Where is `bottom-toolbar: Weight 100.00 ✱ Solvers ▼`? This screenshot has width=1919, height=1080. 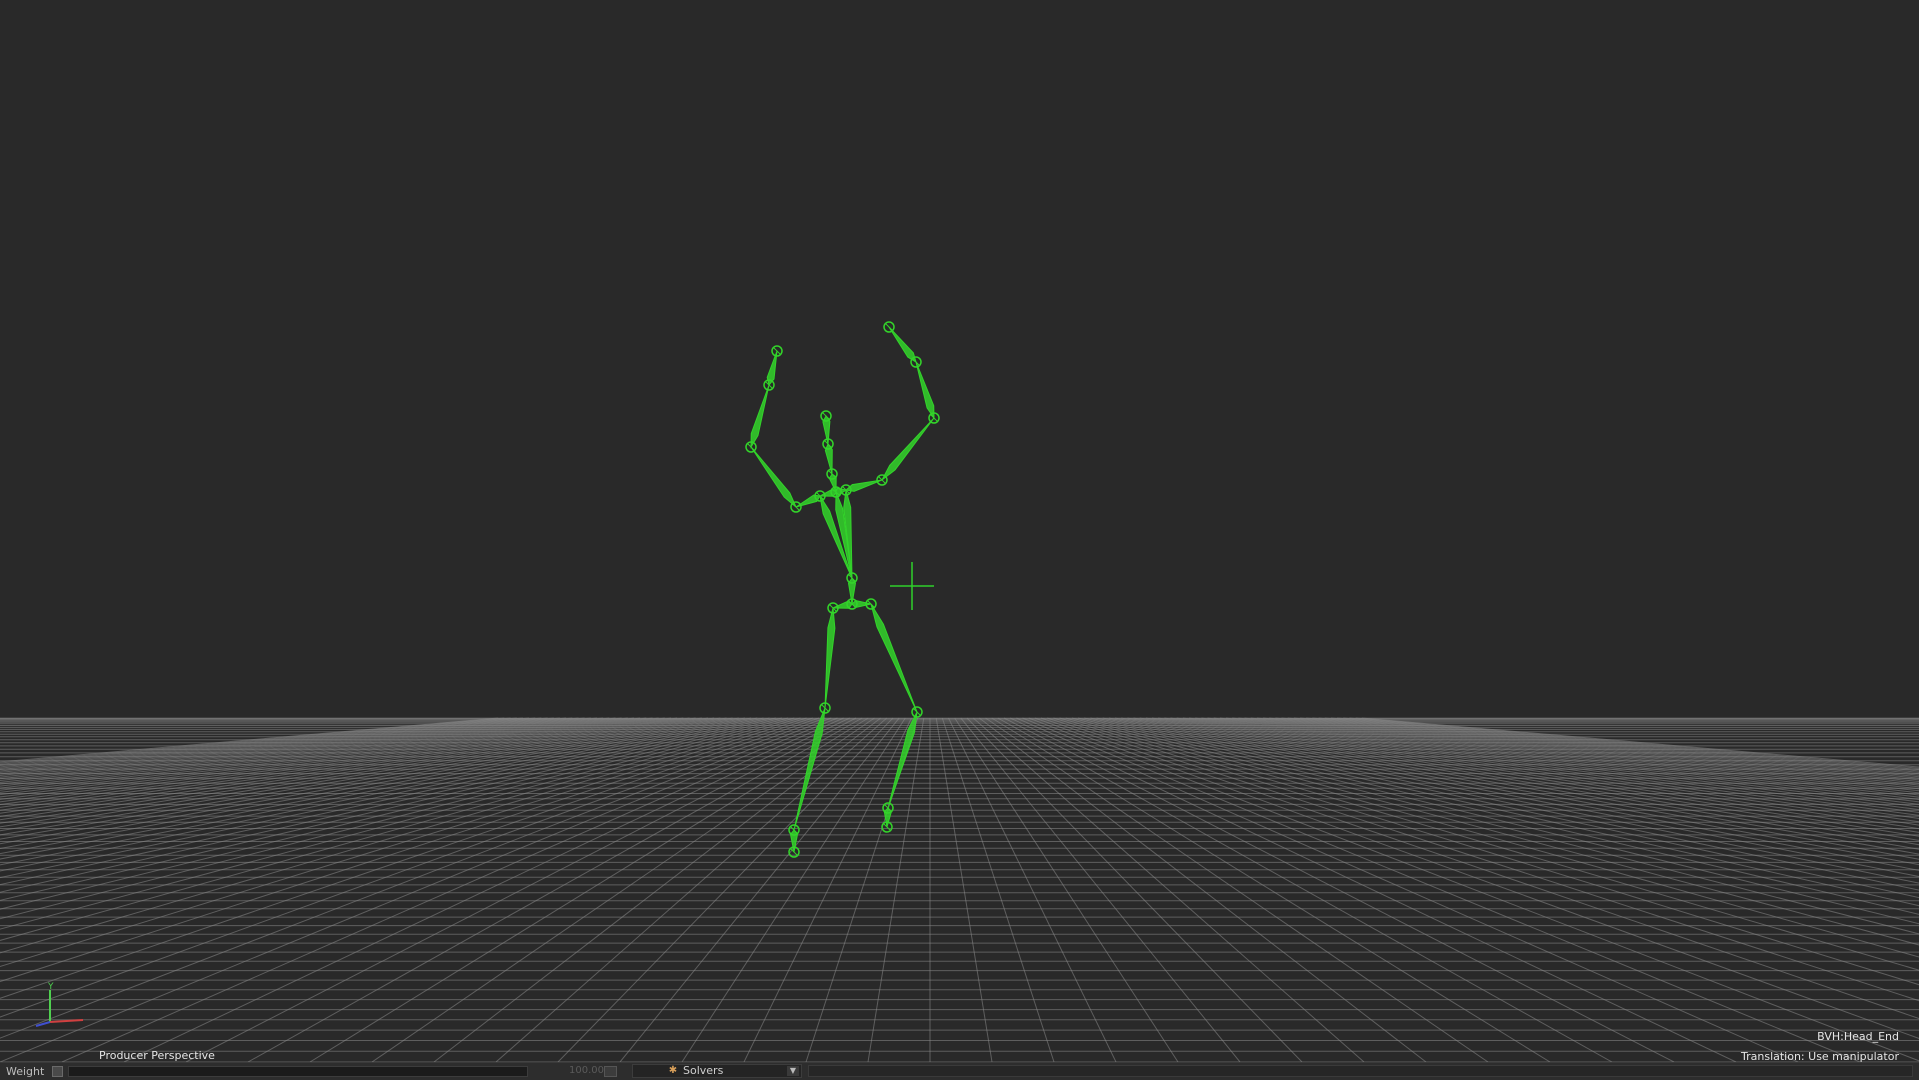
bottom-toolbar: Weight 100.00 ✱ Solvers ▼ is located at coordinates (959, 1071).